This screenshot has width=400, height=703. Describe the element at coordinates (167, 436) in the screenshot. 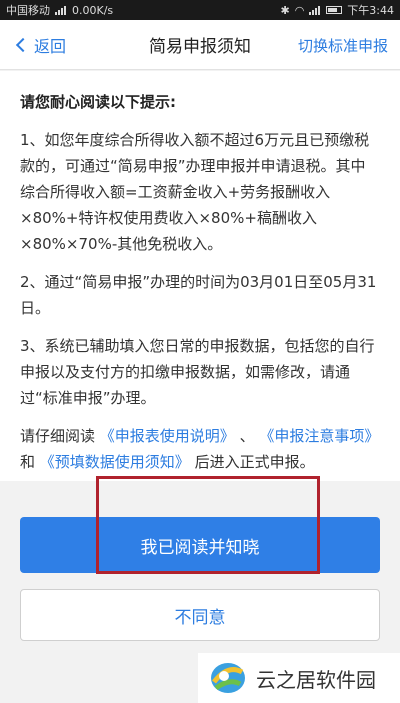

I see `link-form-instructions: 《申报表使用说明》` at that location.